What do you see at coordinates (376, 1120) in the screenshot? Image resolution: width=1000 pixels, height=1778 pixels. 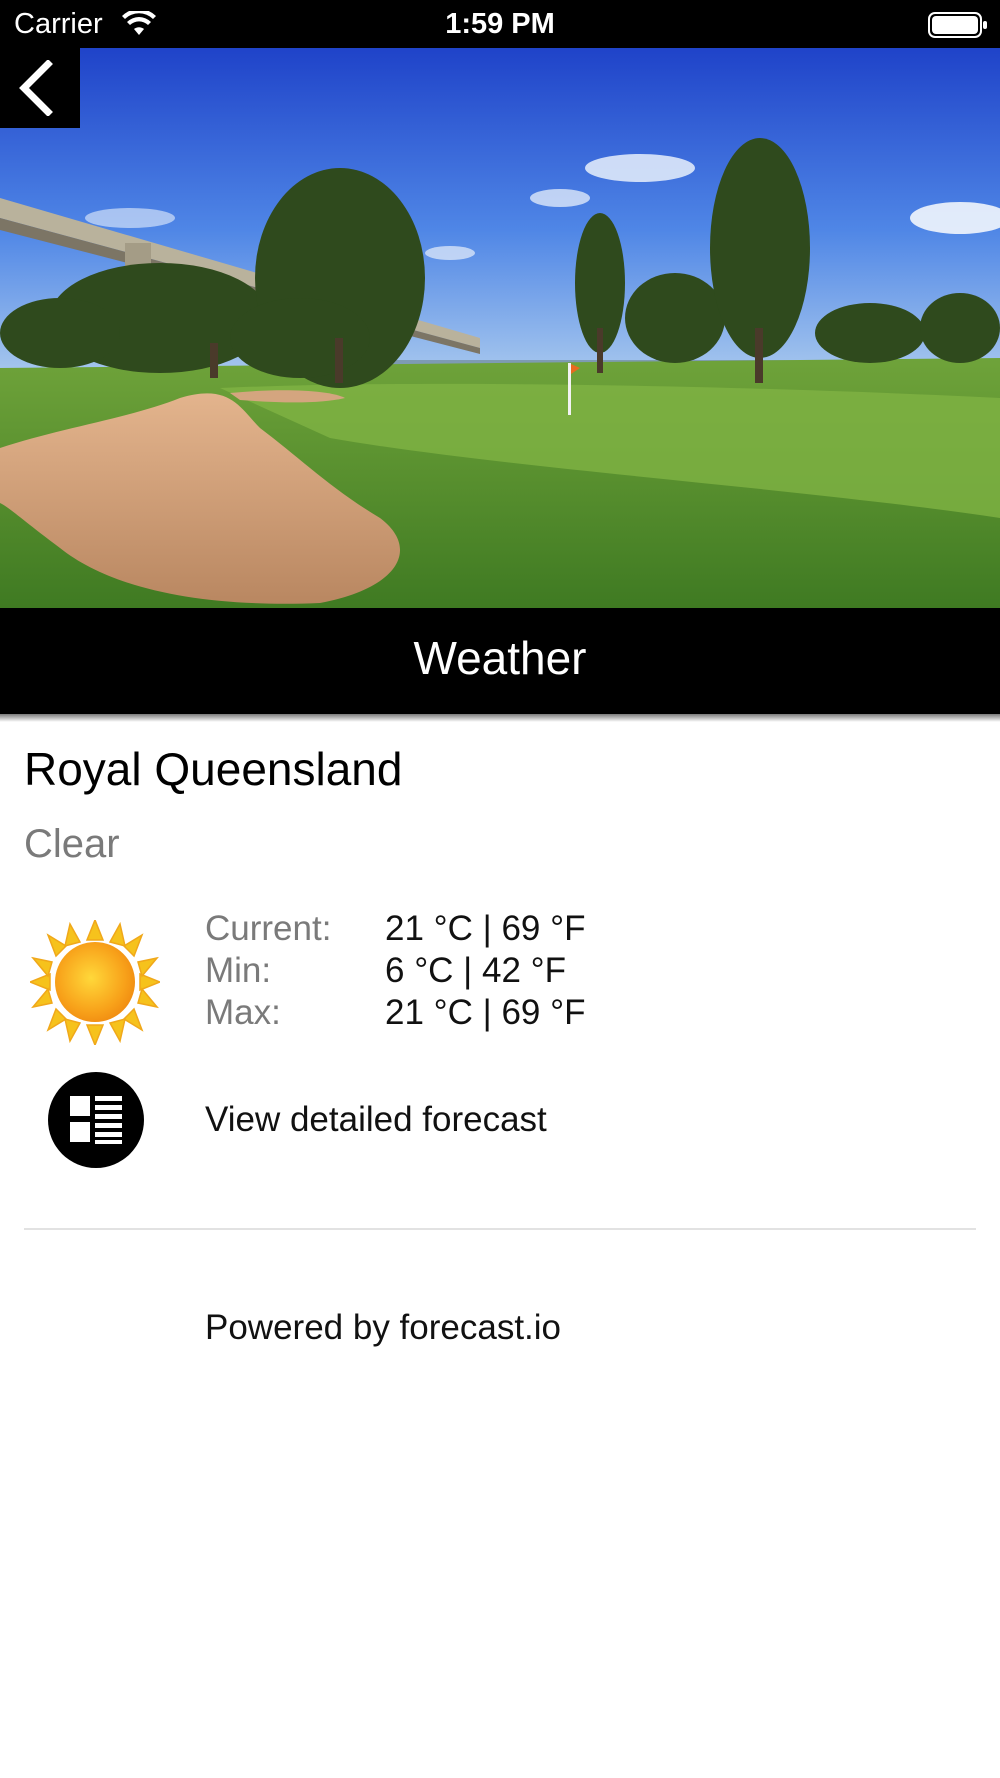 I see `view-forecast-link: View detailed forecast` at bounding box center [376, 1120].